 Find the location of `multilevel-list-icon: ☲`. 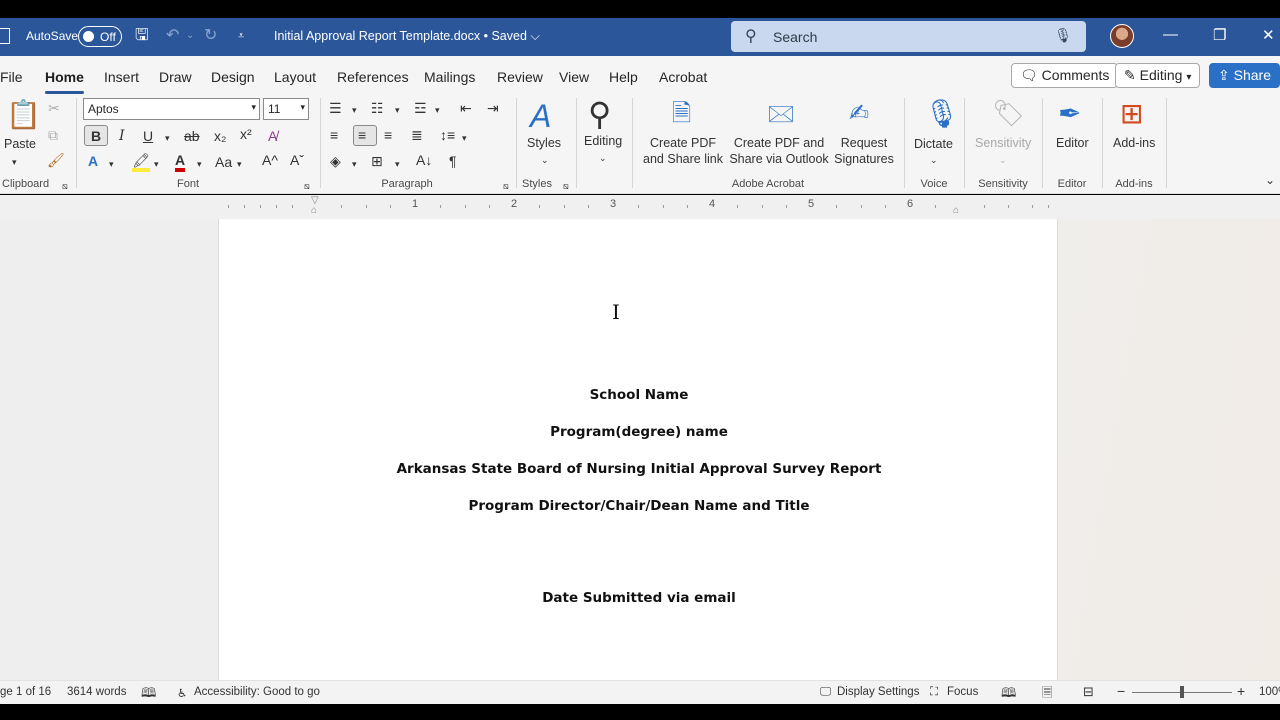

multilevel-list-icon: ☲ is located at coordinates (420, 108).